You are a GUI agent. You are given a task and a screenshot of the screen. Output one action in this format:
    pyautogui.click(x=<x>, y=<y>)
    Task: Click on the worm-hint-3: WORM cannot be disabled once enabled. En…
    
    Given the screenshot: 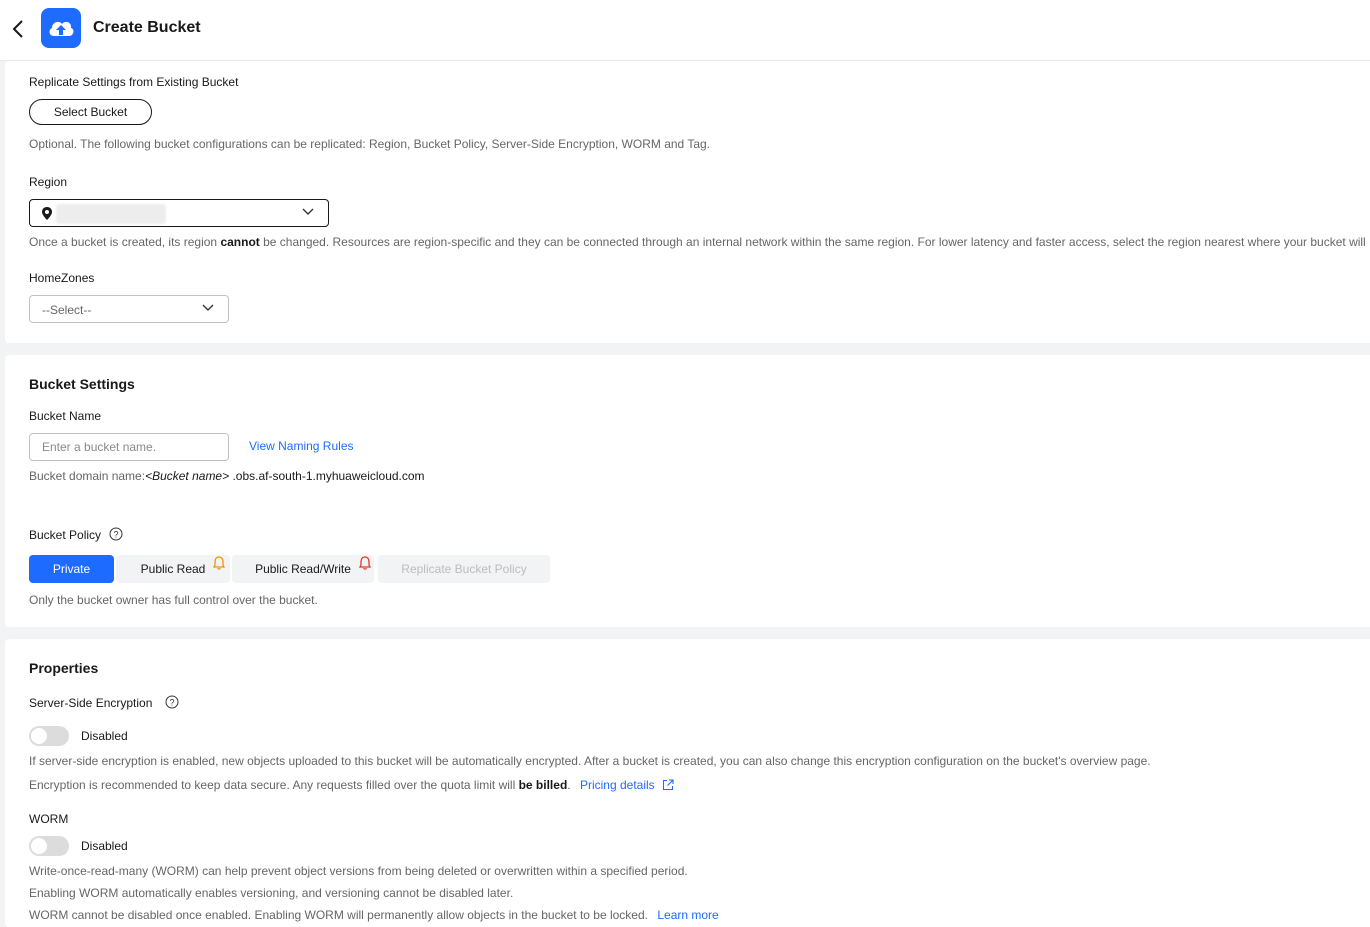 What is the action you would take?
    pyautogui.click(x=374, y=915)
    